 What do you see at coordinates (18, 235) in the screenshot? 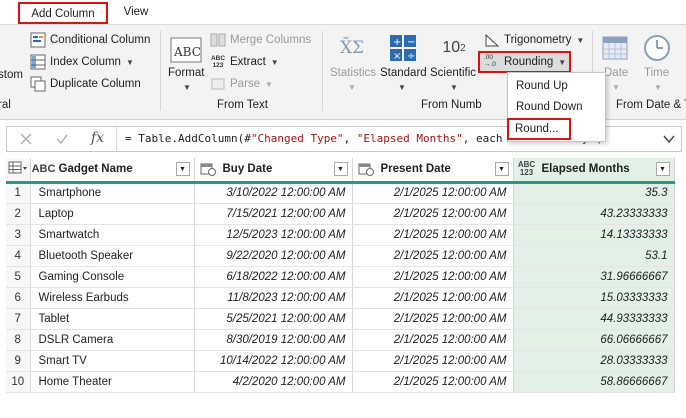
I see `row-number: 3` at bounding box center [18, 235].